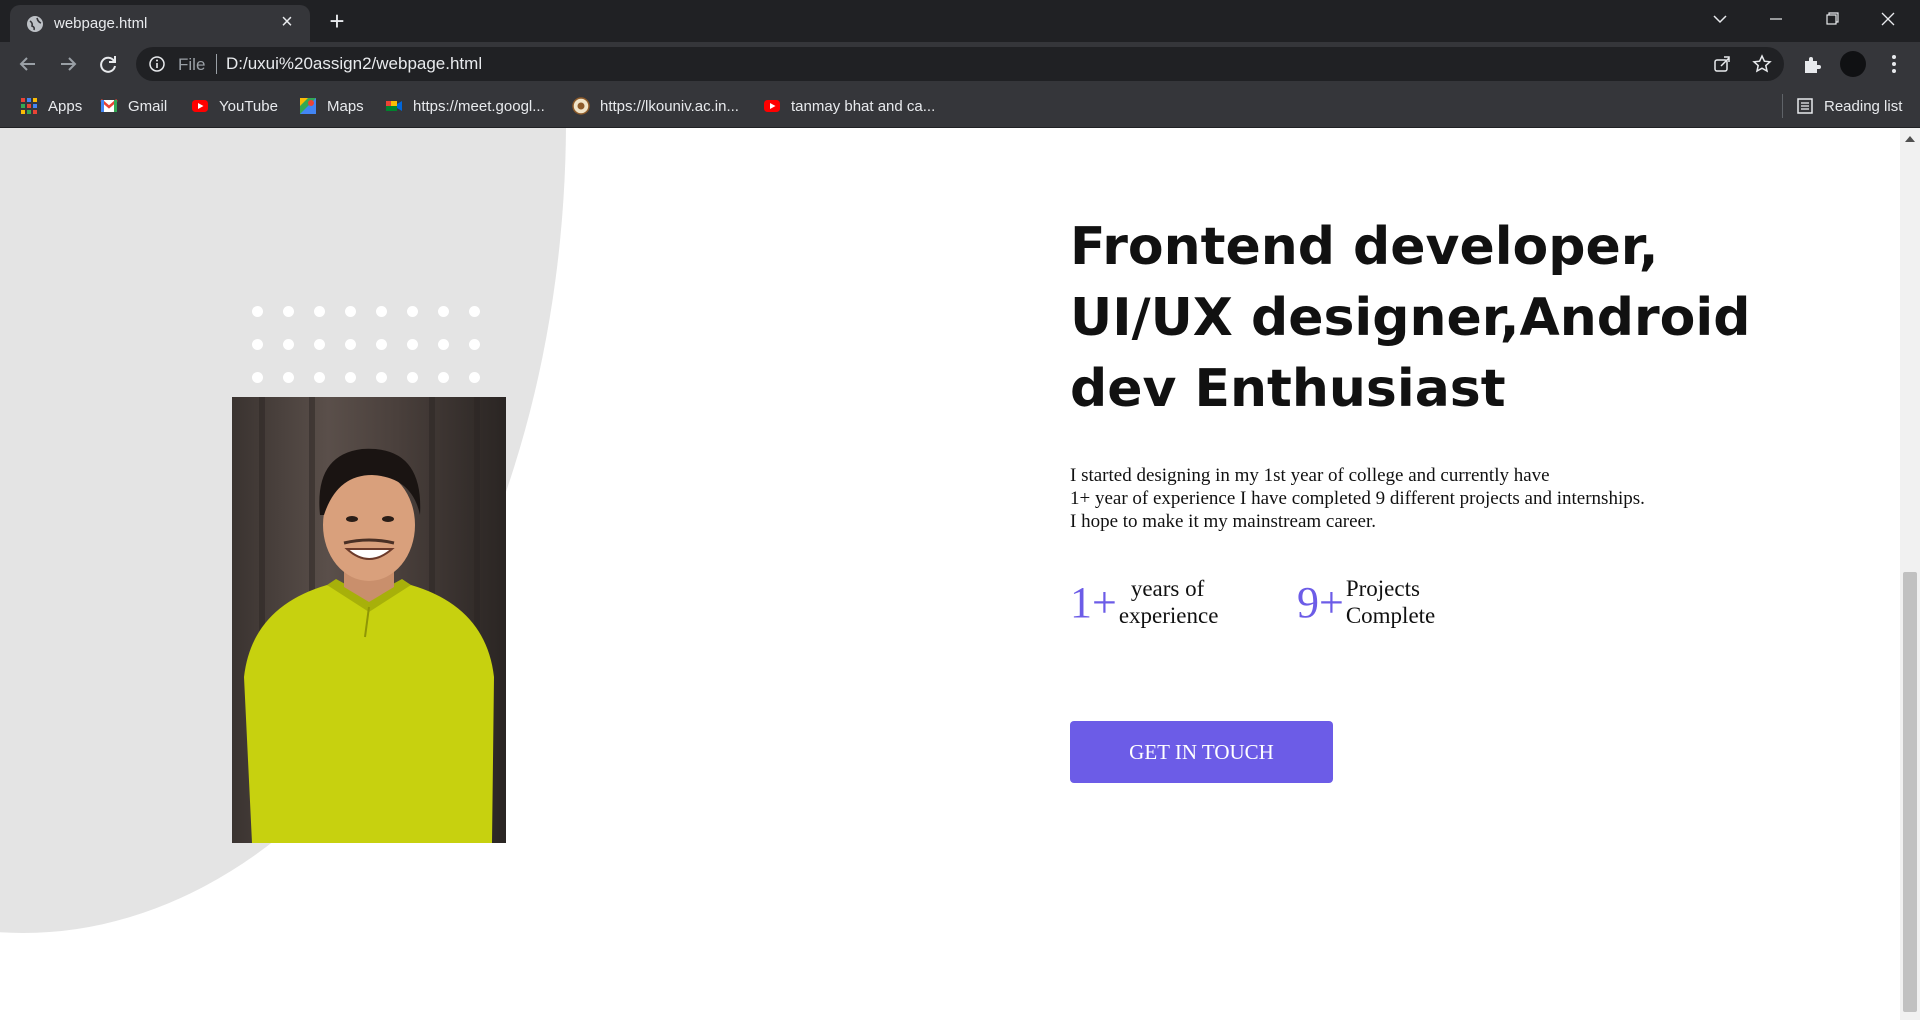 Image resolution: width=1920 pixels, height=1020 pixels. Describe the element at coordinates (1812, 64) in the screenshot. I see `extensions-puzzle-icon` at that location.